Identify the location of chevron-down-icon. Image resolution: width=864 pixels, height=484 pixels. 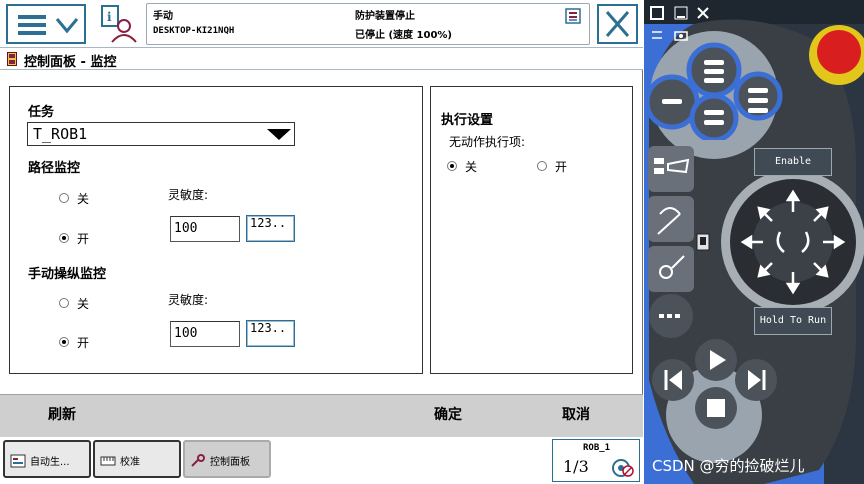
(67, 26).